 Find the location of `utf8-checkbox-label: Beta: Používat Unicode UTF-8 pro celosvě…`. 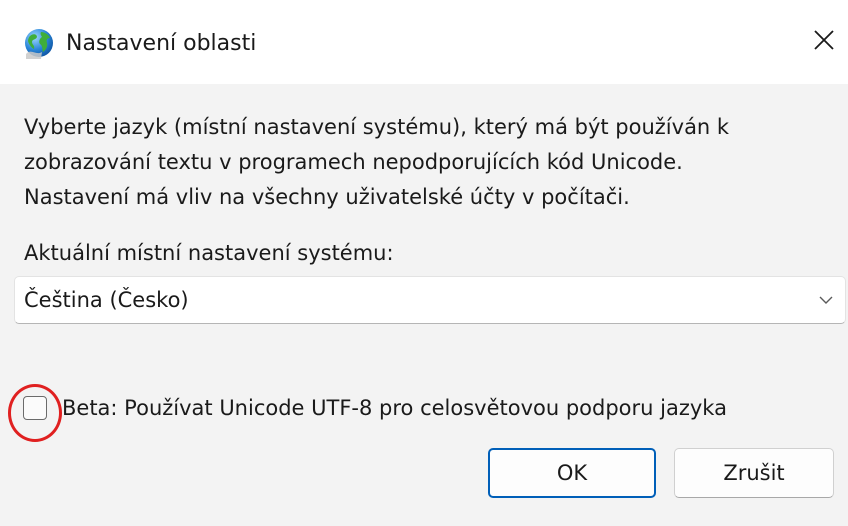

utf8-checkbox-label: Beta: Používat Unicode UTF-8 pro celosvě… is located at coordinates (394, 408).